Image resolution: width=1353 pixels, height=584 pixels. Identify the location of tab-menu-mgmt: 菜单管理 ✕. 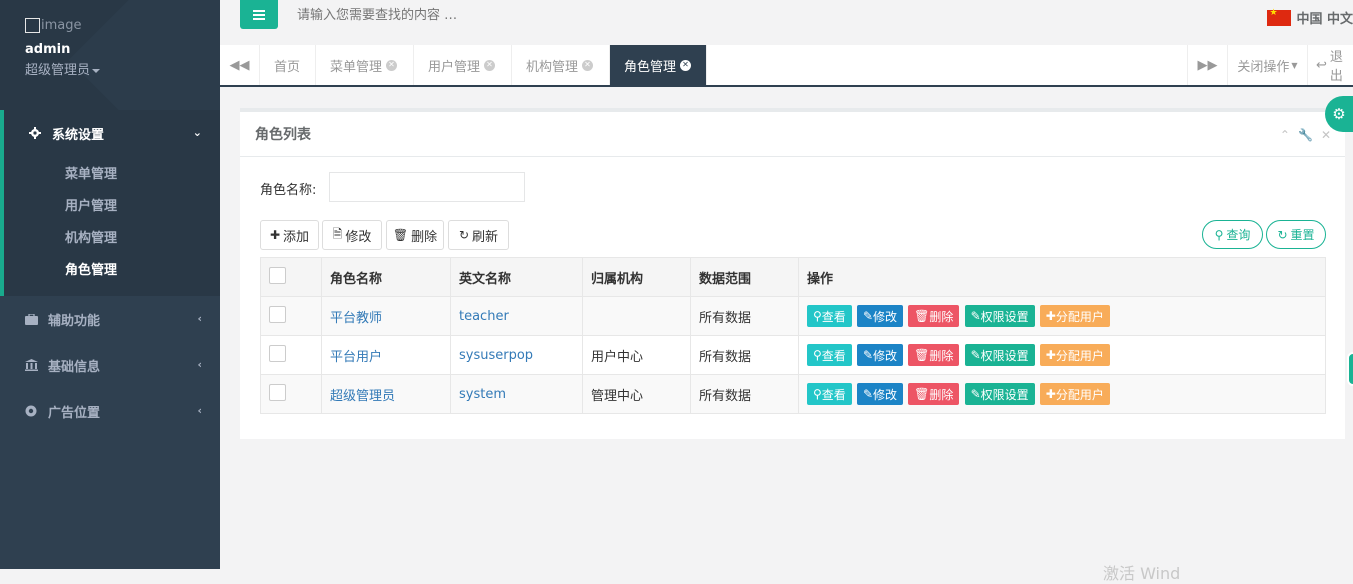
(365, 65).